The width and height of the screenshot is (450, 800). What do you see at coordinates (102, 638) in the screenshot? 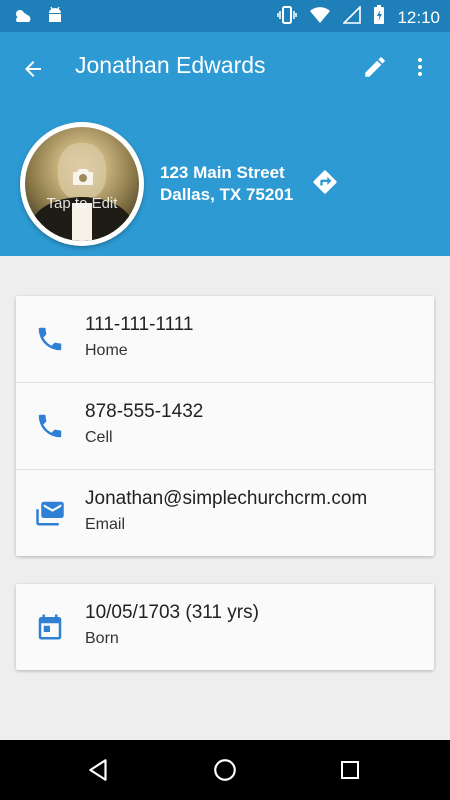
I see `birthday-label: Born` at bounding box center [102, 638].